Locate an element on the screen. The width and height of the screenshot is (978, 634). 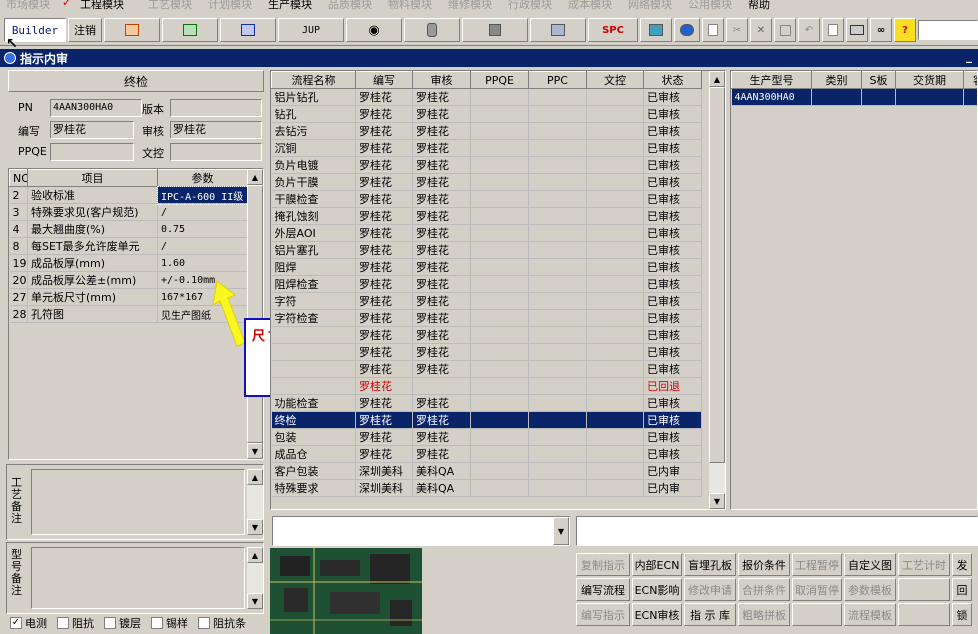
table-row: 铝片塞孔 罗桂花 罗桂花 已审核 is located at coordinates (486, 250).